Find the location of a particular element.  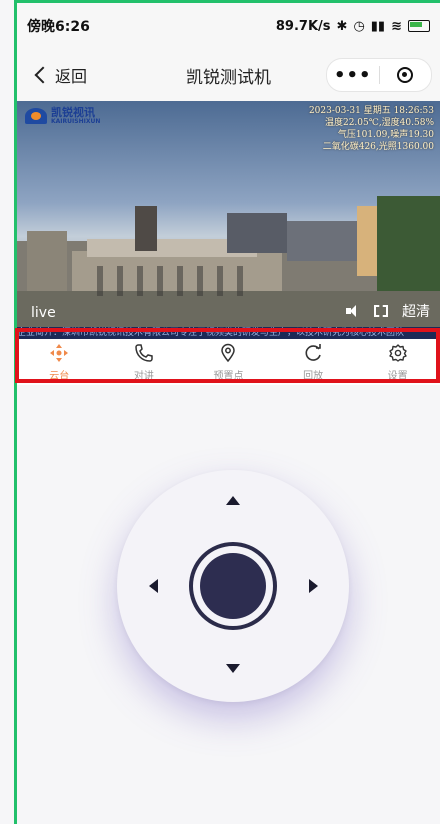

battery-icon is located at coordinates (419, 26).